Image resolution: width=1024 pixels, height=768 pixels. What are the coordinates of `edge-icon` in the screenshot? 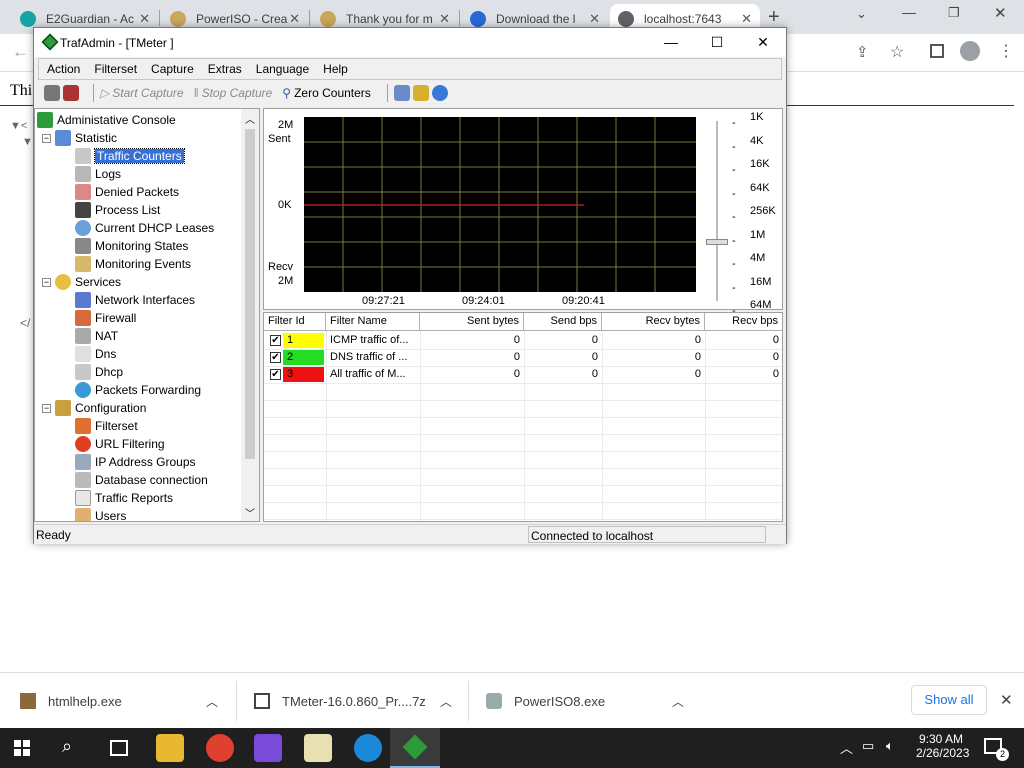 It's located at (368, 748).